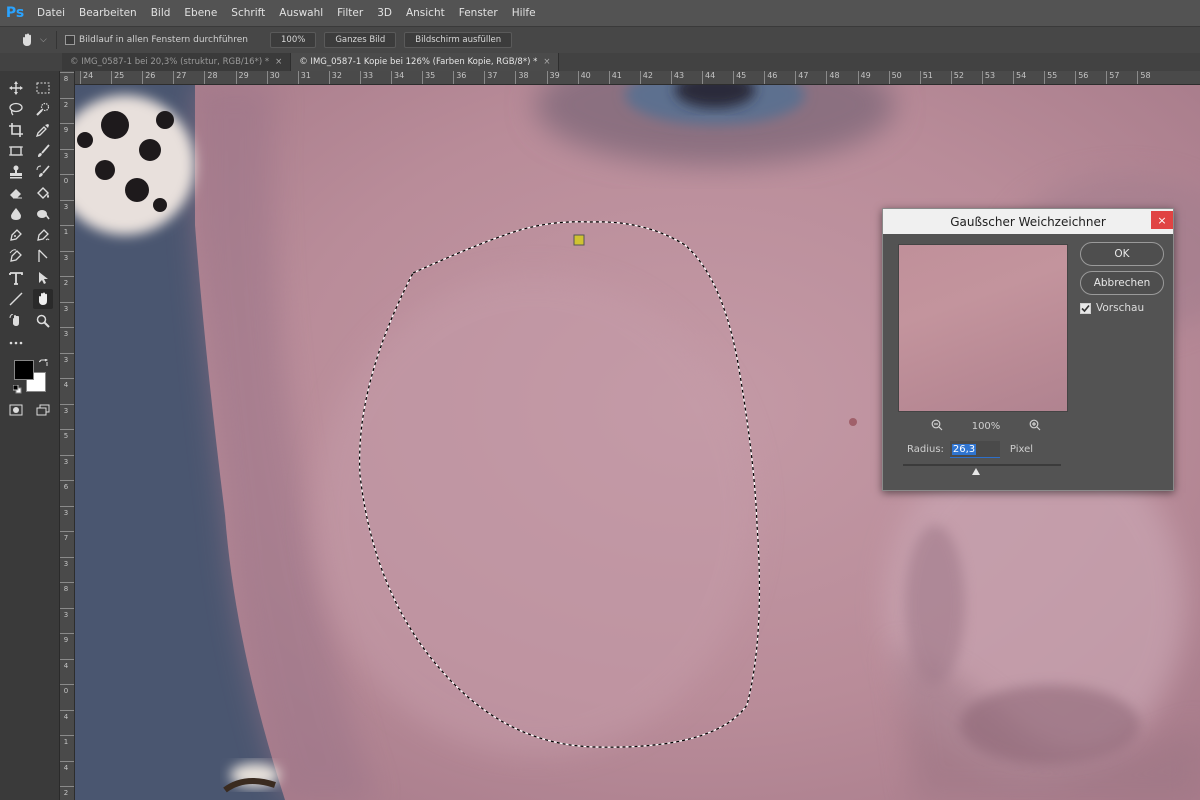 This screenshot has height=800, width=1200. I want to click on freeform-pen-icon, so click(43, 235).